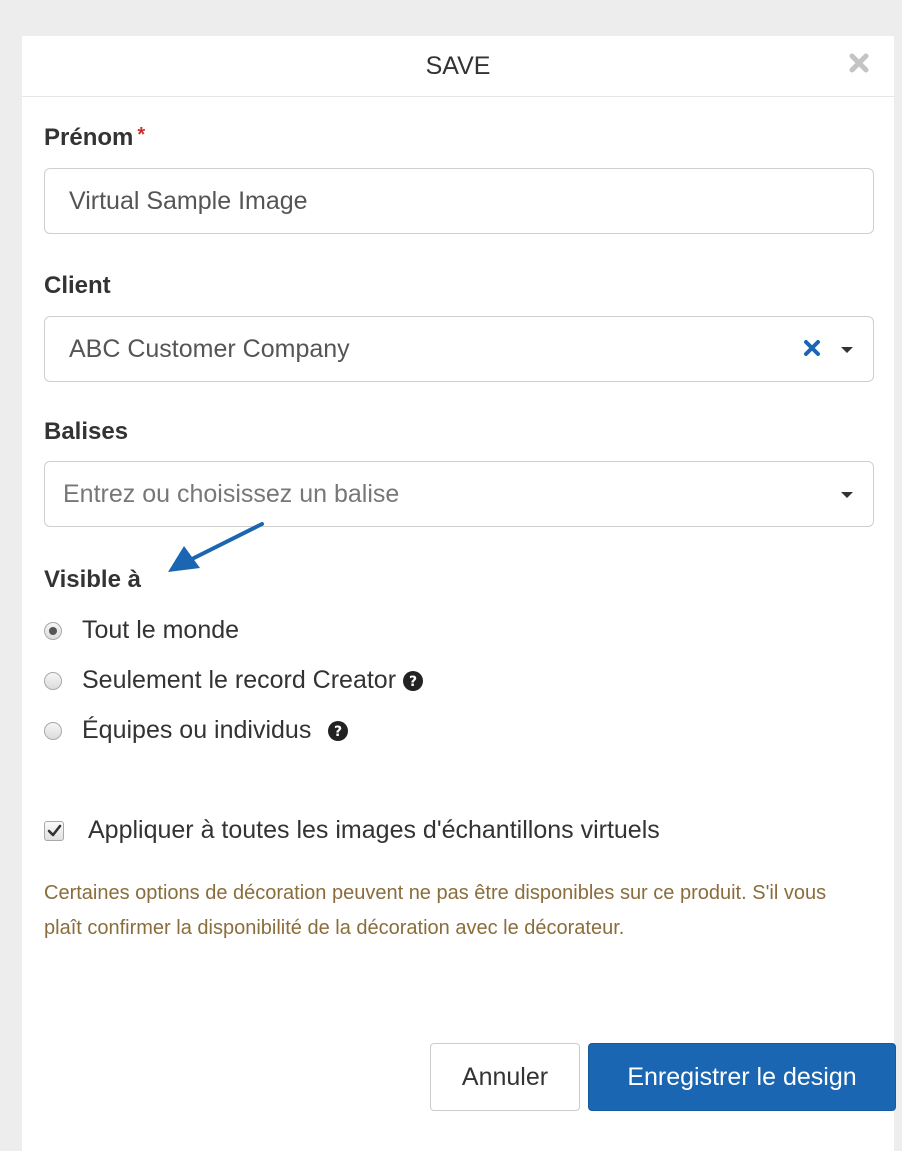  What do you see at coordinates (459, 201) in the screenshot?
I see `prenom-input: Virtual Sample Image` at bounding box center [459, 201].